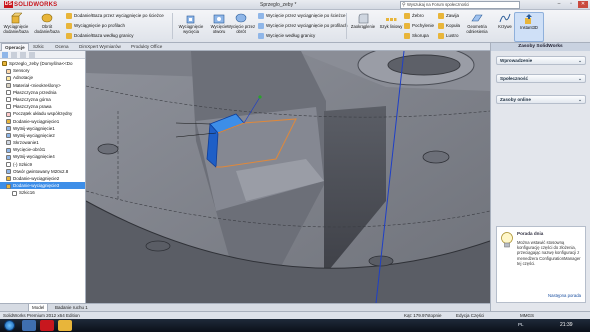 This screenshot has width=590, height=332. Describe the element at coordinates (191, 27) in the screenshot. I see `extruded-cut-button: Wyciągnięcie wycięcia` at that location.